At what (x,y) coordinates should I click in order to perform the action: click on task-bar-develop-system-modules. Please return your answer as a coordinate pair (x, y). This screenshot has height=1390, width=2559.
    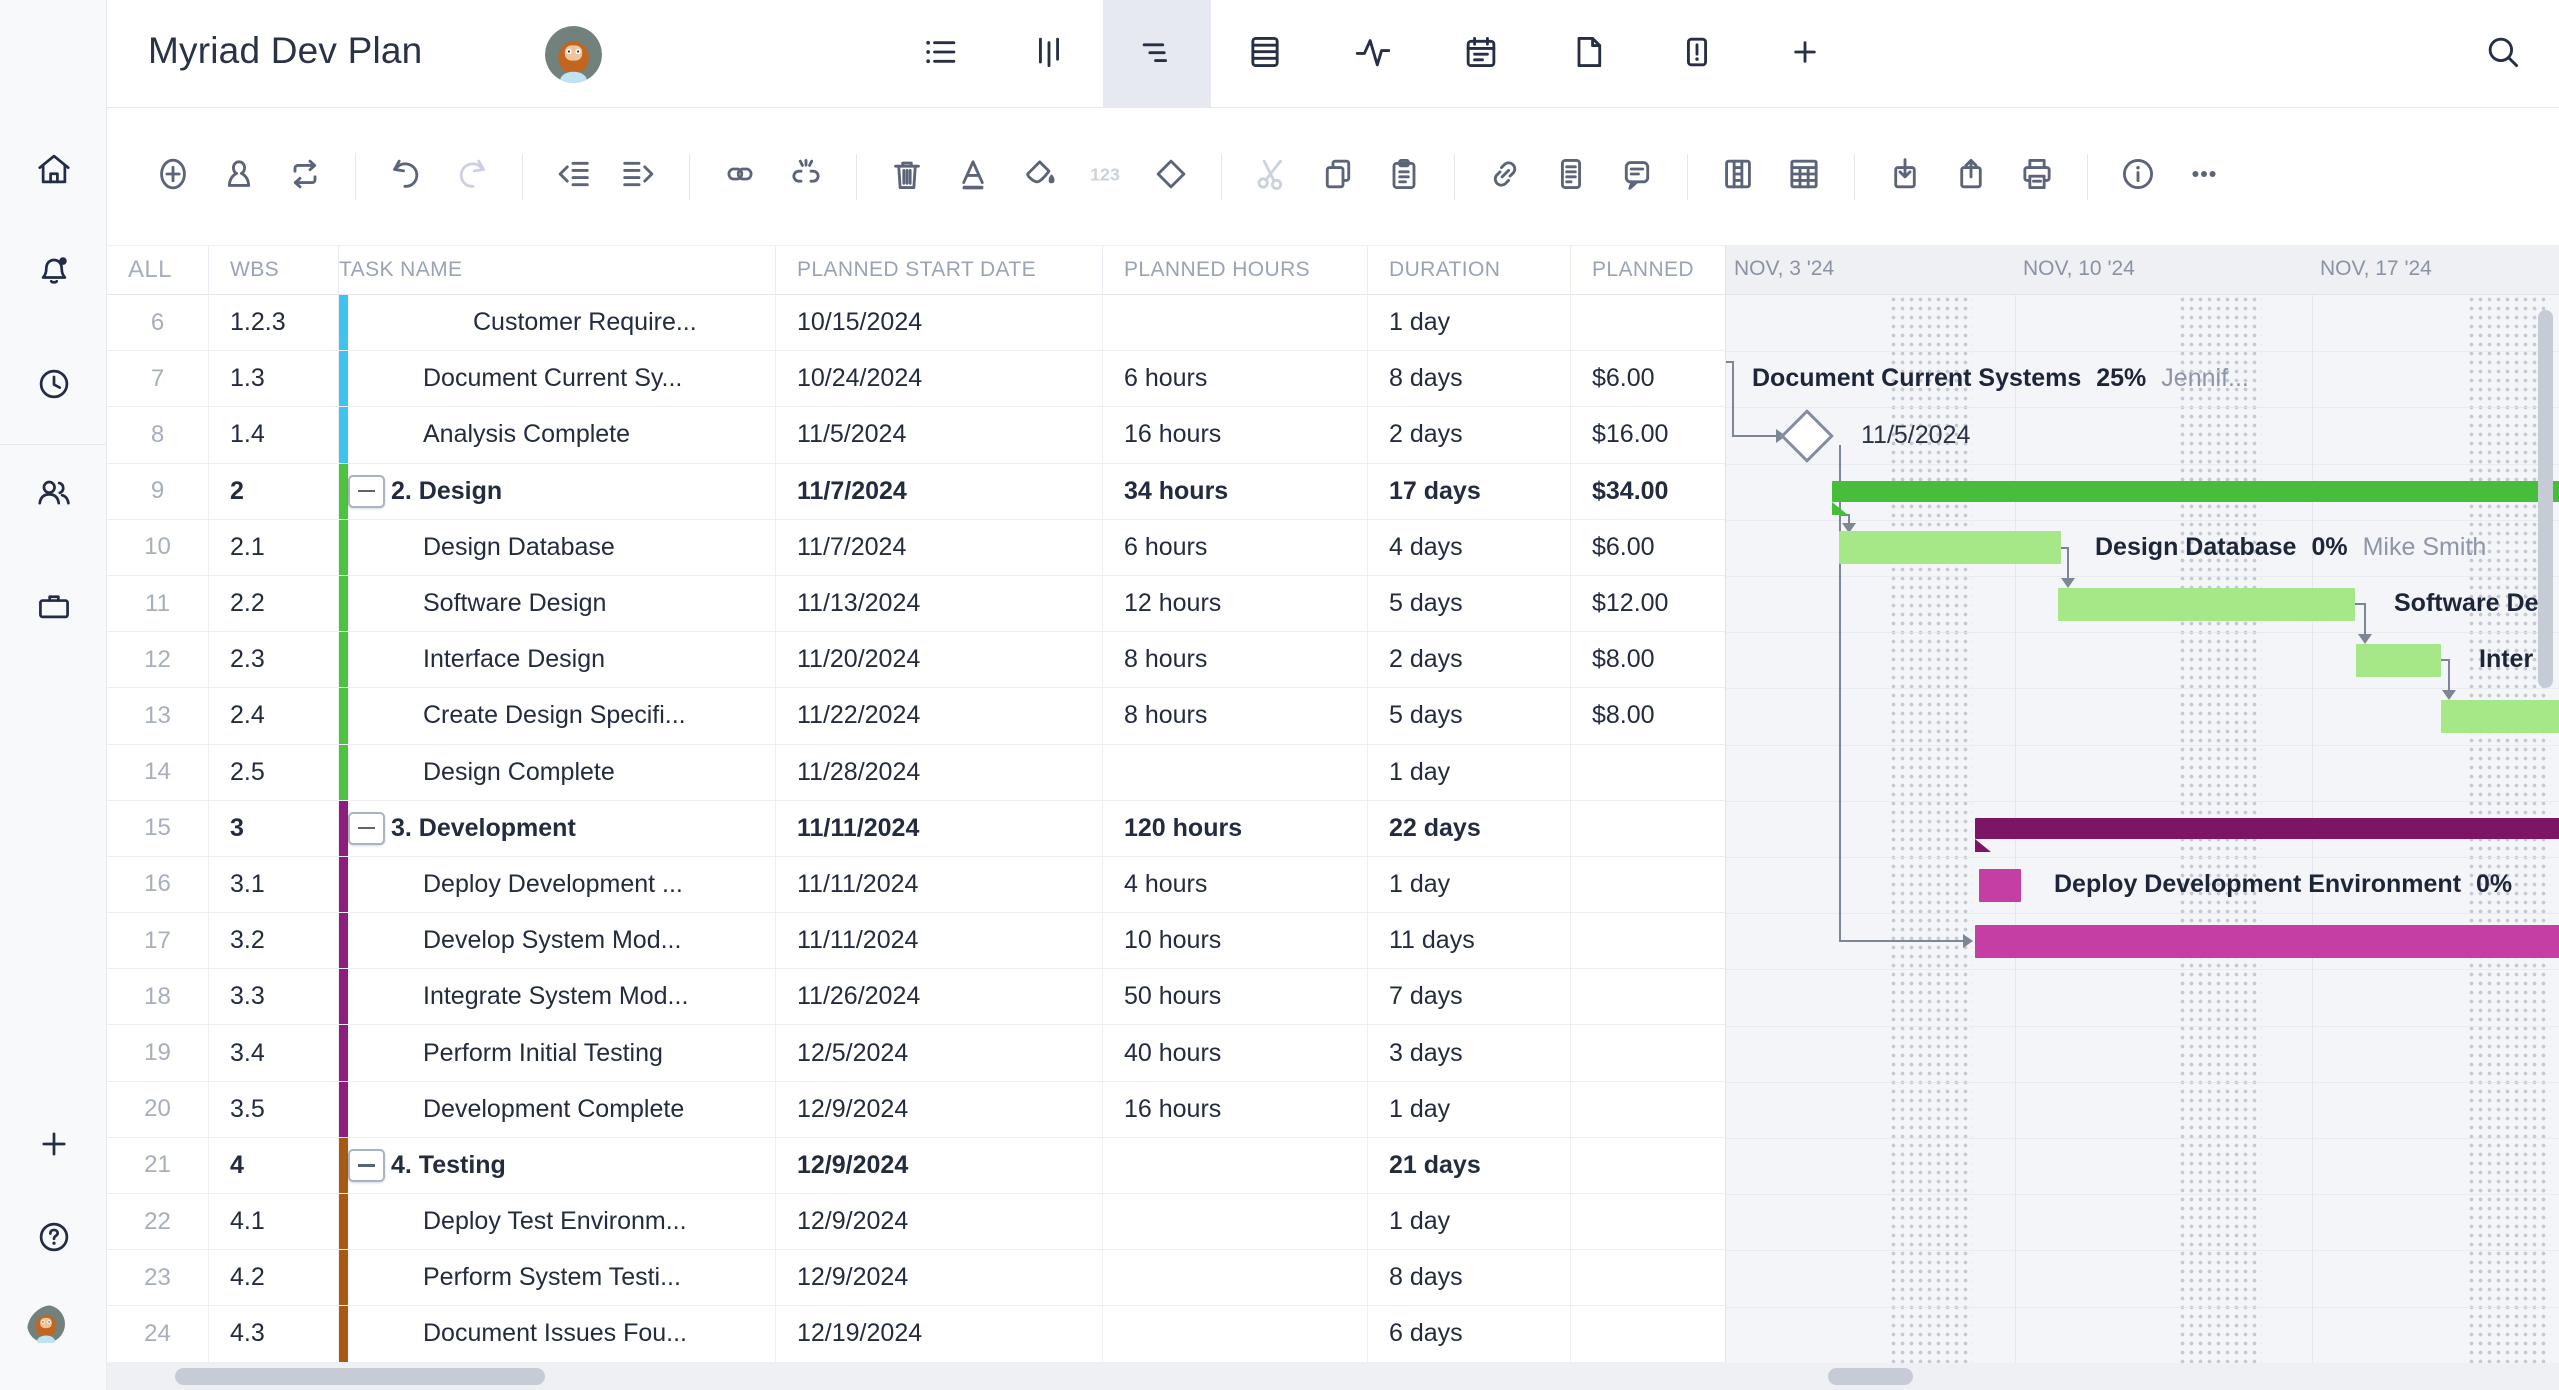
    Looking at the image, I should click on (2267, 941).